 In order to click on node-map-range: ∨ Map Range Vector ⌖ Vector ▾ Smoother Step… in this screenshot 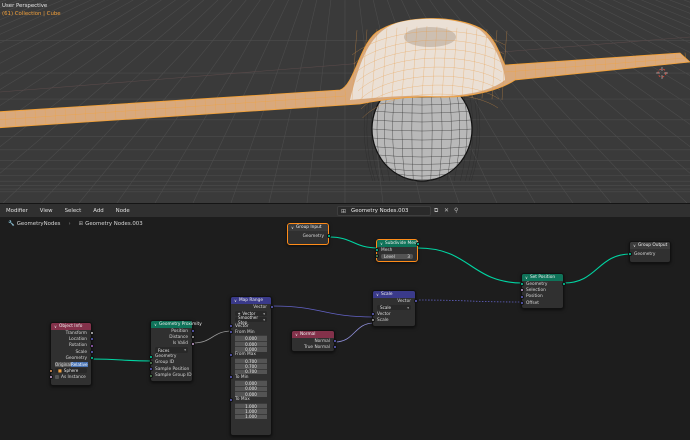, I will do `click(251, 366)`.